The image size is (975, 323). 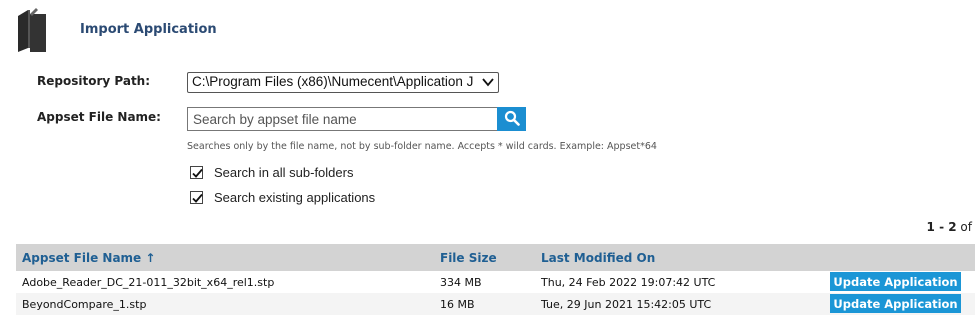 What do you see at coordinates (461, 282) in the screenshot?
I see `row-file-size: 334 MB` at bounding box center [461, 282].